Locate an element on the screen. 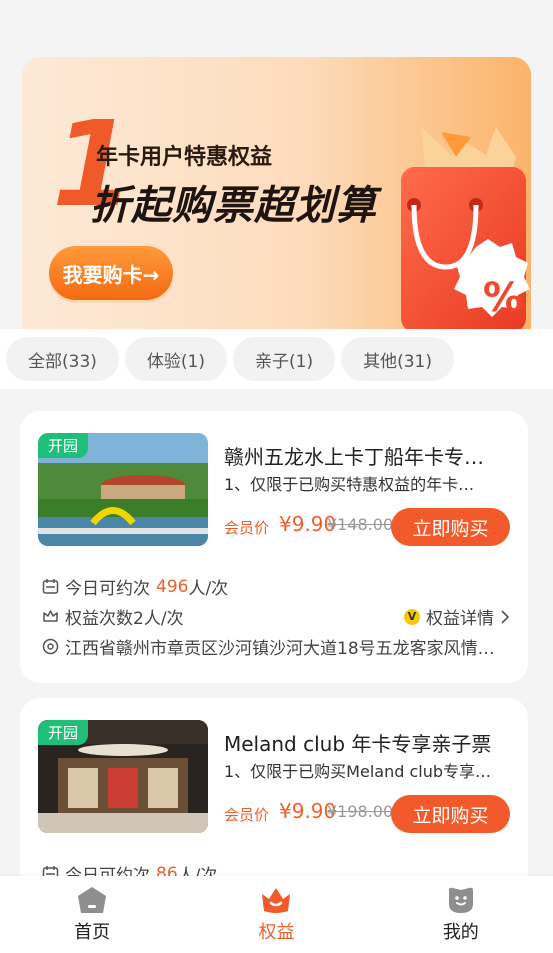 This screenshot has width=553, height=953. today-availability: 今日可约次 496 人/次 is located at coordinates (135, 586).